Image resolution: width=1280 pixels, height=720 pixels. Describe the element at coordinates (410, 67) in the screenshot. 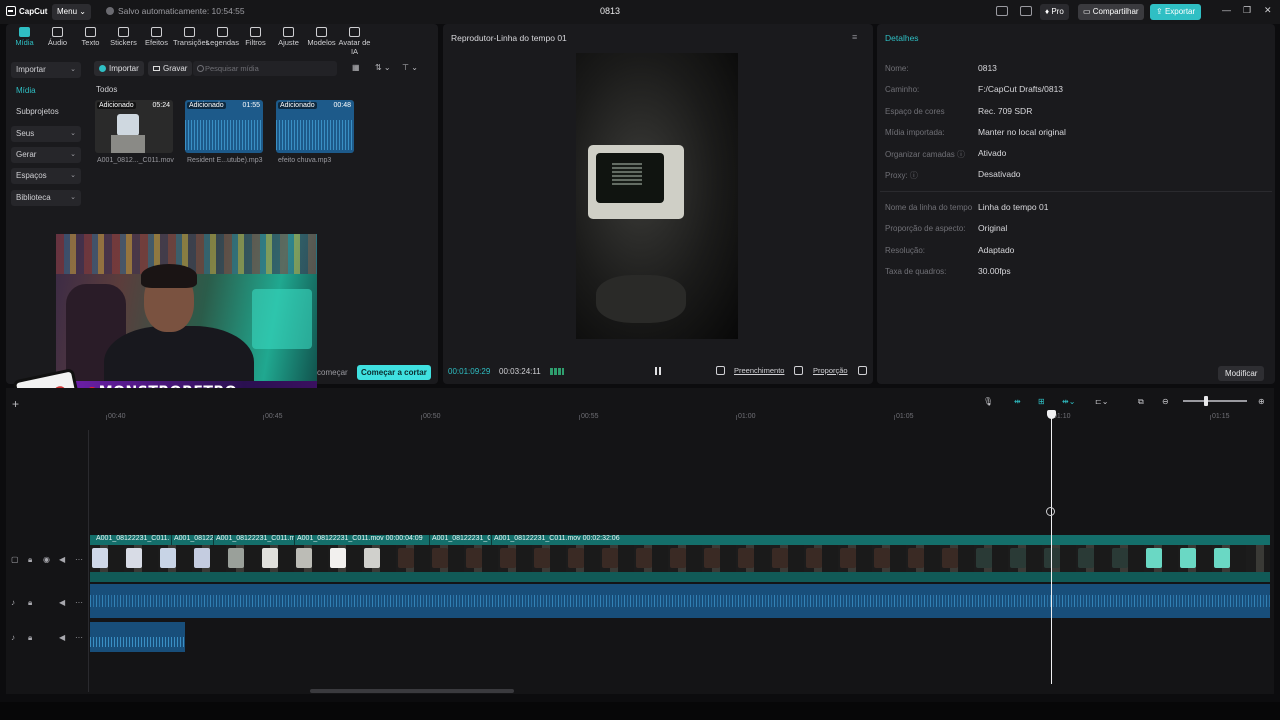

I see `filter-icon: ⊤ ⌄` at that location.